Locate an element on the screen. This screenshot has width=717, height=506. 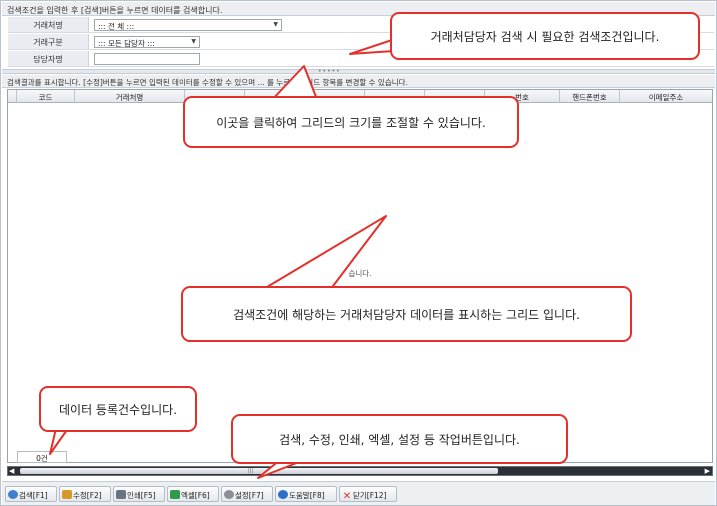
close-button: ✕ 닫기[F12] is located at coordinates (368, 494).